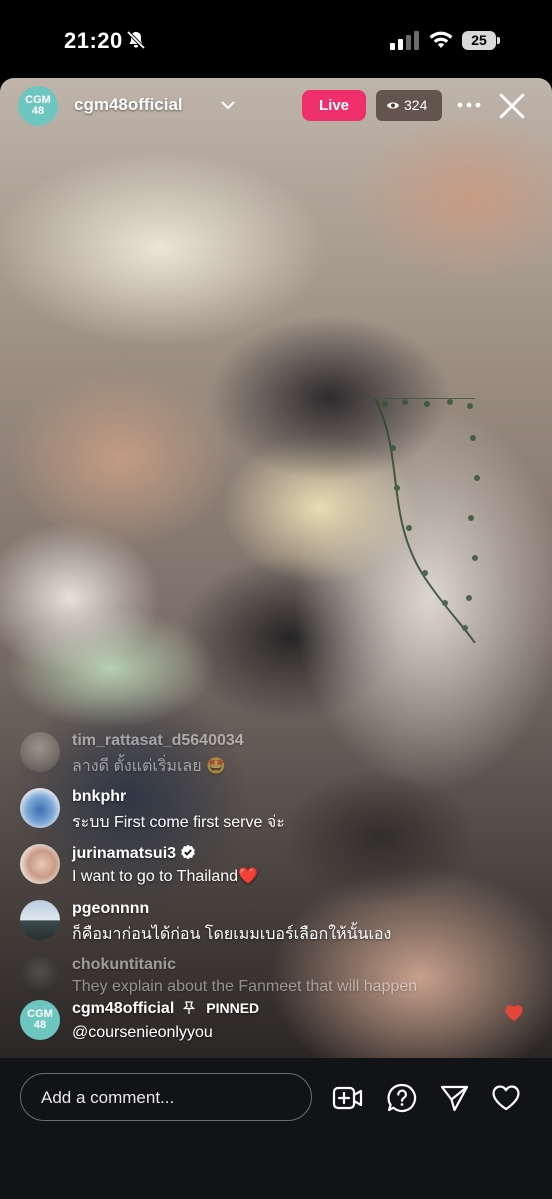  What do you see at coordinates (469, 105) in the screenshot?
I see `more-options-icon` at bounding box center [469, 105].